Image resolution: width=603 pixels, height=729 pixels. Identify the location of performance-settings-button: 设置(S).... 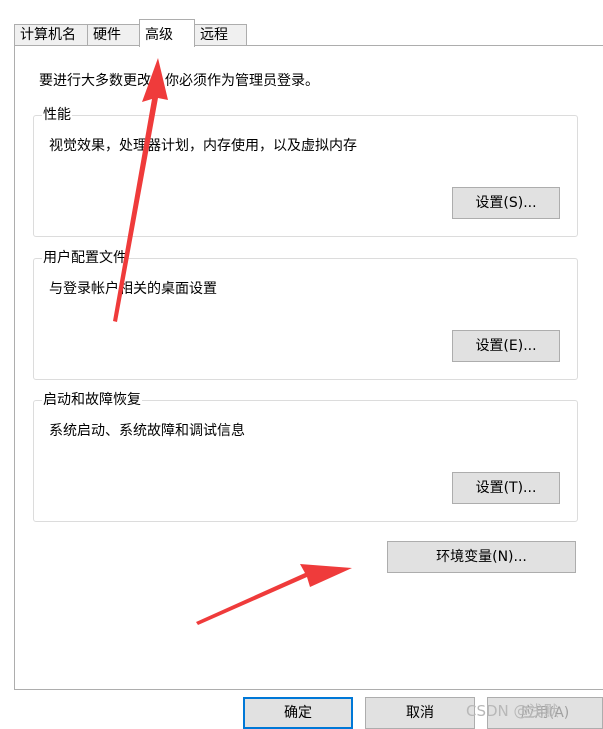
(506, 203).